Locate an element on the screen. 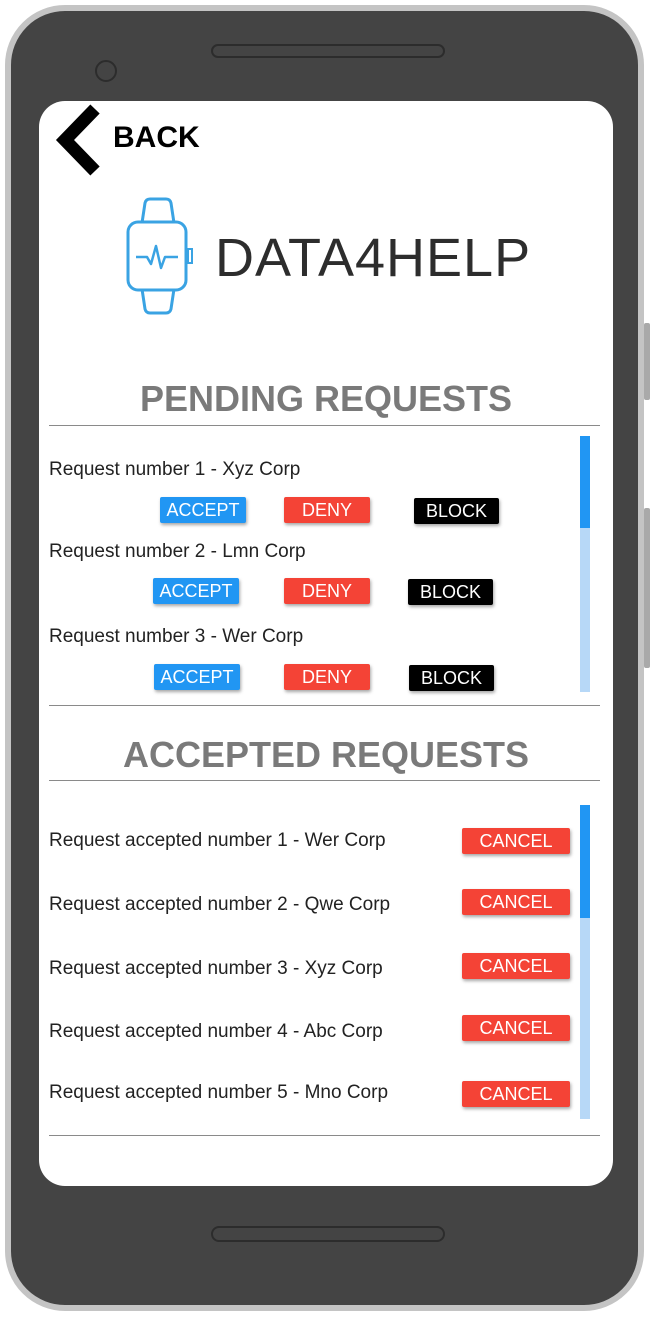 The image size is (655, 1321). accepted-requests-title: ACCEPTED REQUESTS is located at coordinates (326, 754).